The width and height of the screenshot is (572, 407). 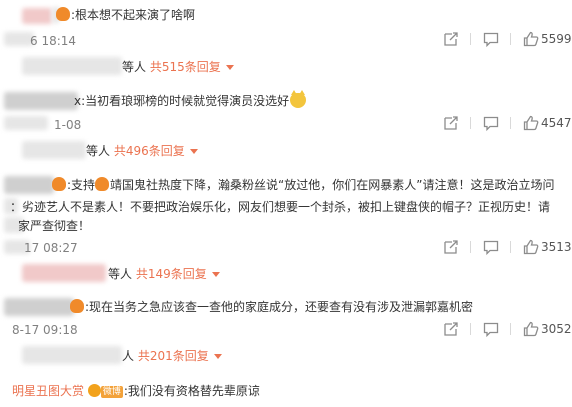 What do you see at coordinates (271, 307) in the screenshot?
I see `comment-text: :现在当务之急应该查一查他的家庭成分，还要查有没有涉及泄漏郭嘉机密` at bounding box center [271, 307].